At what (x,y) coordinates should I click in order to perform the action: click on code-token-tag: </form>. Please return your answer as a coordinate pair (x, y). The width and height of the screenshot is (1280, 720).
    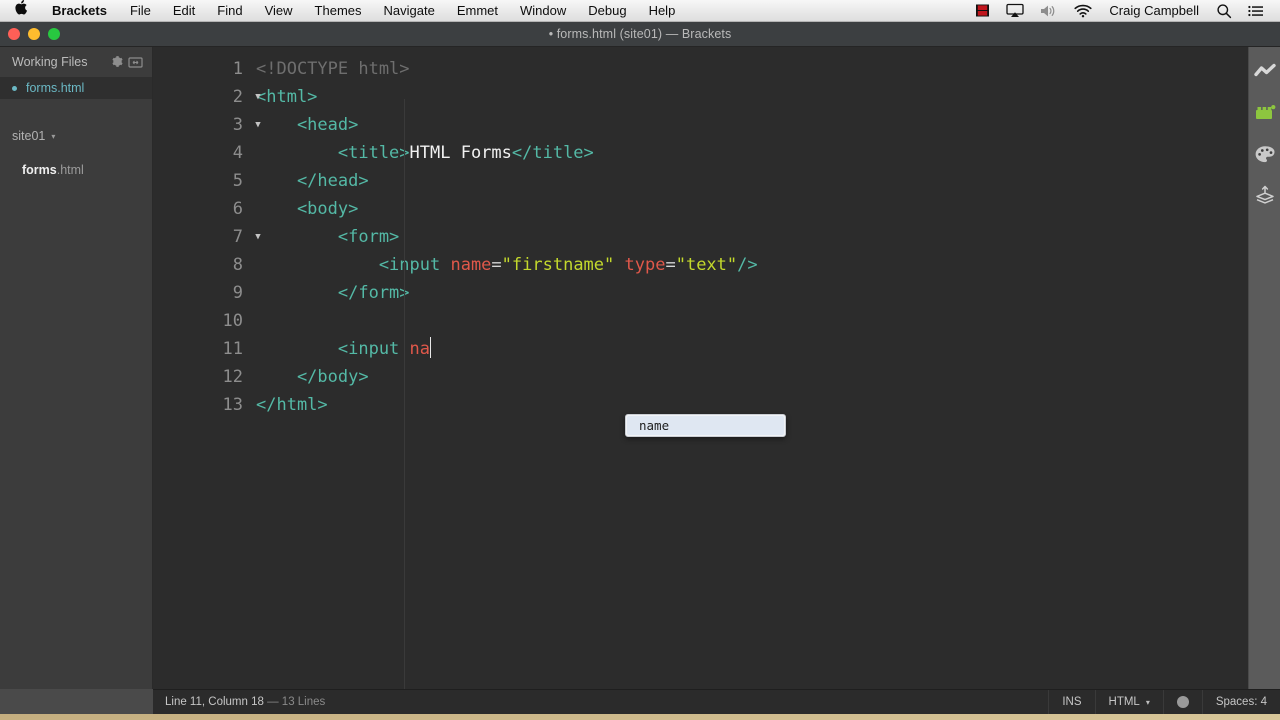
    Looking at the image, I should click on (333, 293).